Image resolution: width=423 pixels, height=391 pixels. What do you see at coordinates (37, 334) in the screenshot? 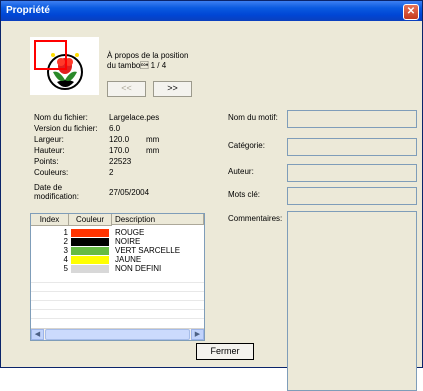
I see `scroll-left-icon: ◀` at bounding box center [37, 334].